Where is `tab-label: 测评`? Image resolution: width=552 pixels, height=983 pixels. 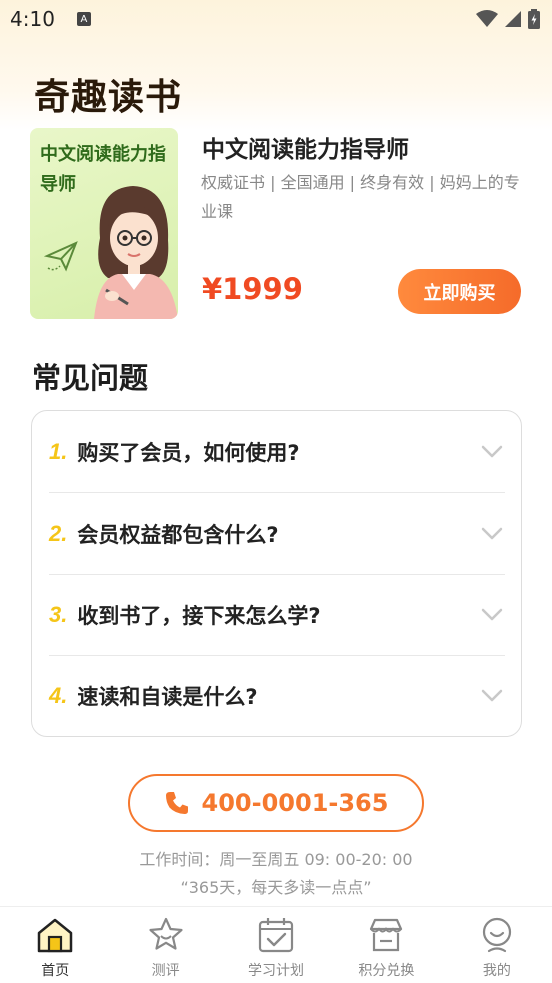 tab-label: 测评 is located at coordinates (165, 971).